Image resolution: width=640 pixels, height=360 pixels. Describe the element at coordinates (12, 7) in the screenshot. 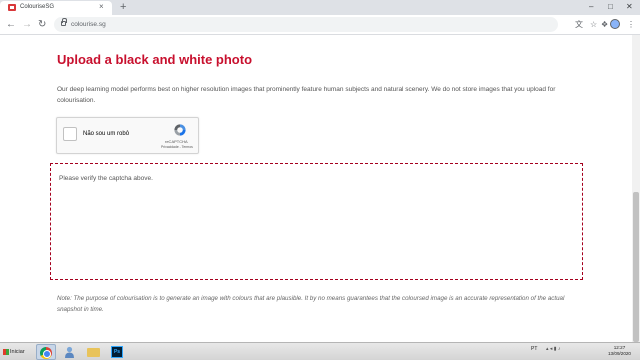

I see `site-favicon-icon` at that location.